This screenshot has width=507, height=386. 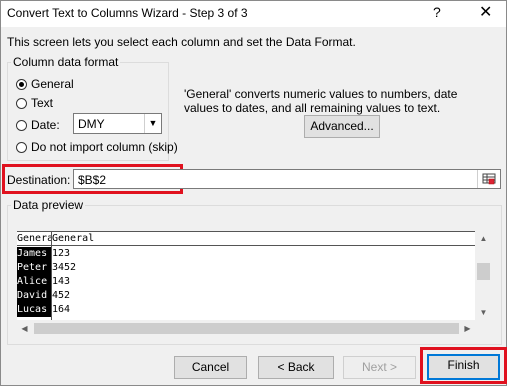 I want to click on data-preview-legend: Data preview, so click(x=48, y=205).